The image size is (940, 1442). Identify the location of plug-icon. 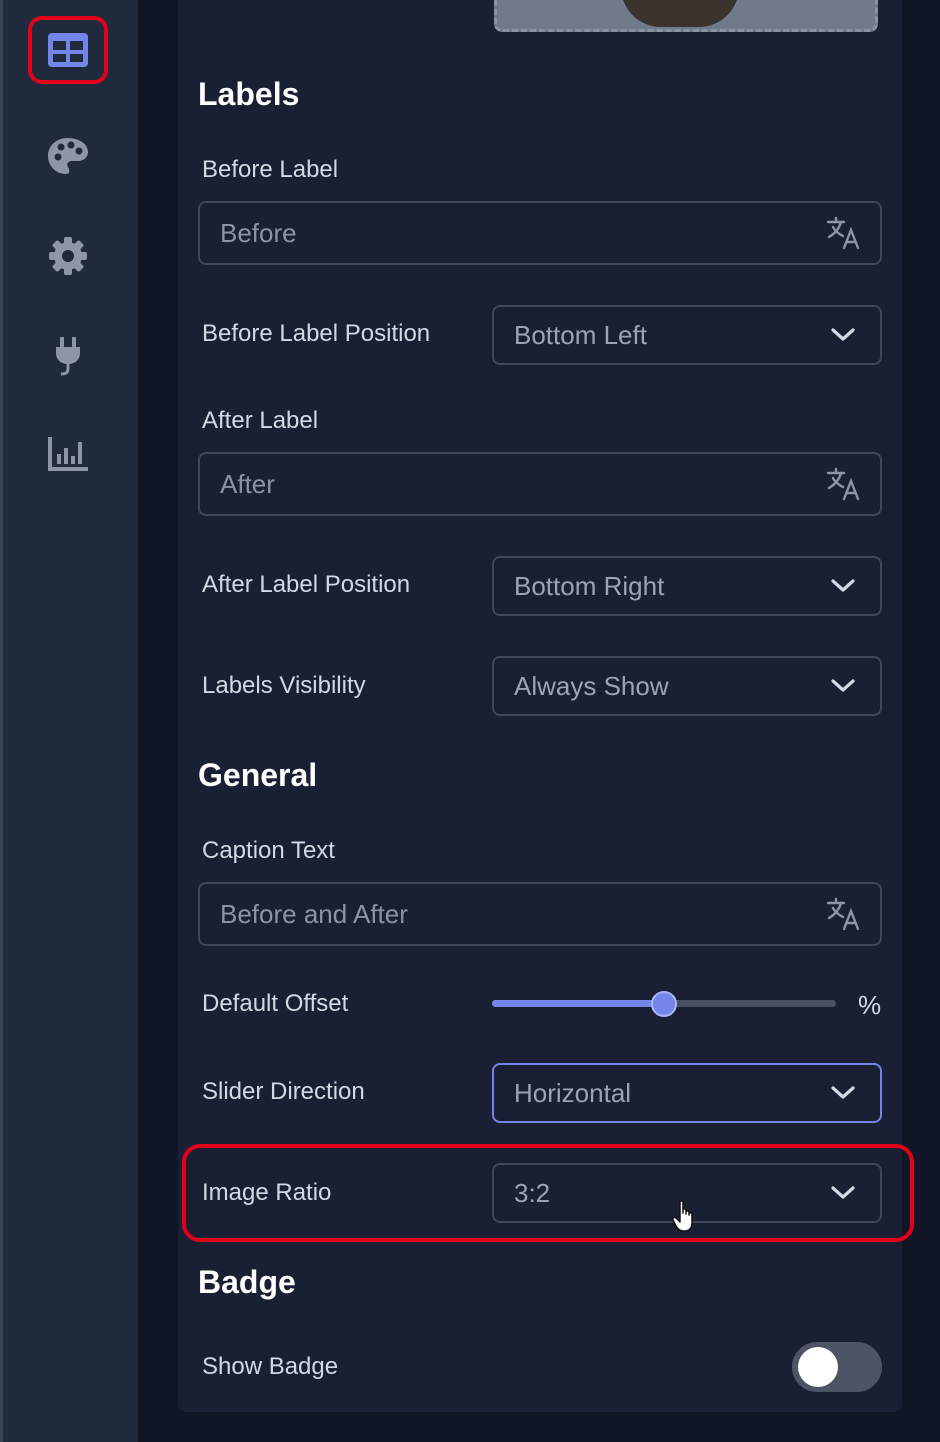
(68, 356).